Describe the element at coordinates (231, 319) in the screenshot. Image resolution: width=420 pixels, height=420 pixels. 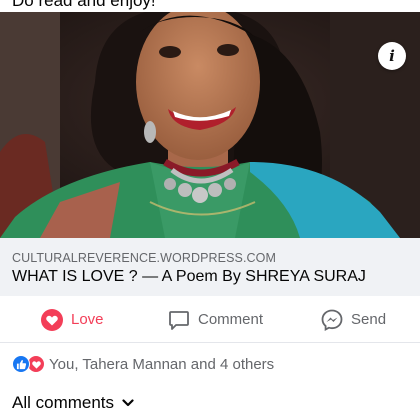
I see `comment-label: Comment` at that location.